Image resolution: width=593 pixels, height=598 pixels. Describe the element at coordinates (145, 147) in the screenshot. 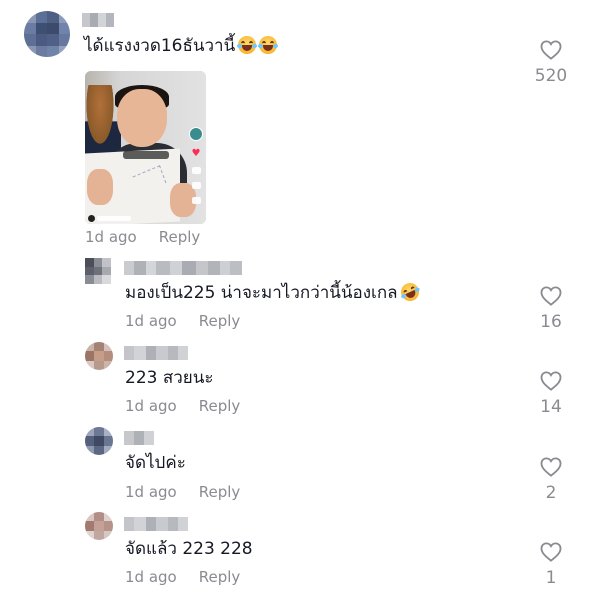

I see `video-thumbnail: ♥` at that location.